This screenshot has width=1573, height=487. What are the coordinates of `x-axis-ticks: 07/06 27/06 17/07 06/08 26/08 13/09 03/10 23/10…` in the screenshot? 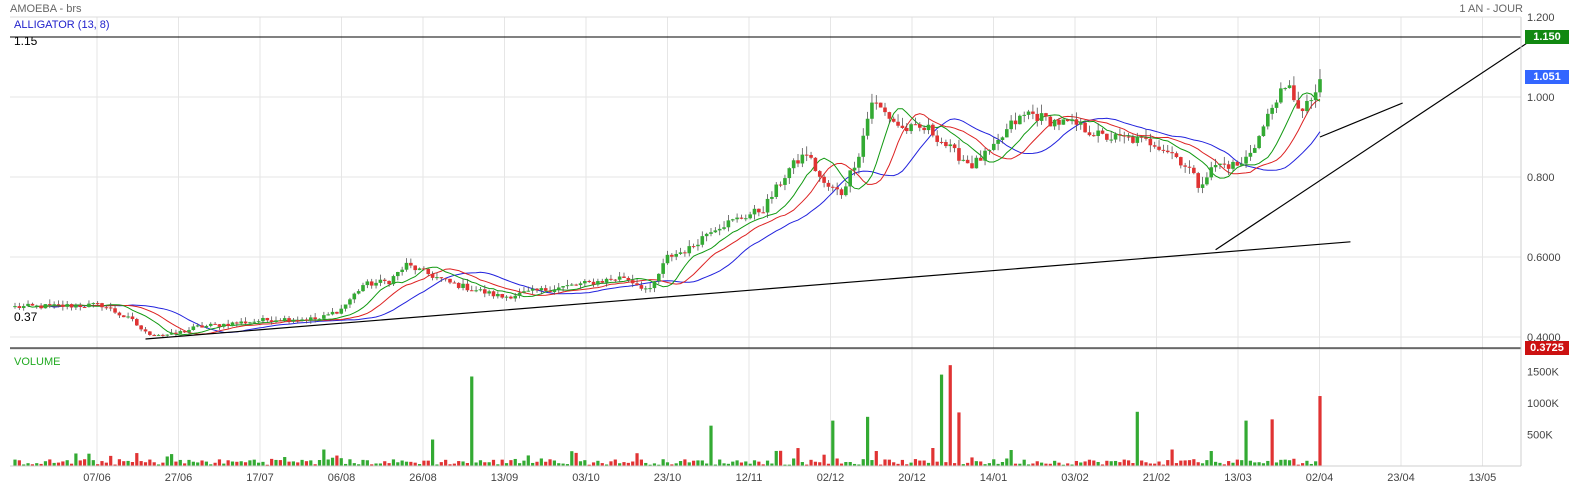 It's located at (789, 478).